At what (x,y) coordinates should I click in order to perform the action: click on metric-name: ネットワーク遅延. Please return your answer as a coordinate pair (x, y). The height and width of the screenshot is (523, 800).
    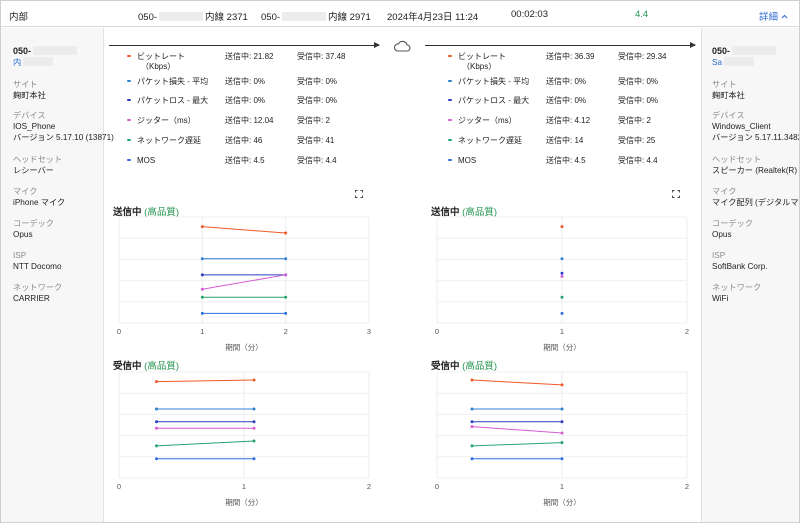
    Looking at the image, I should click on (169, 140).